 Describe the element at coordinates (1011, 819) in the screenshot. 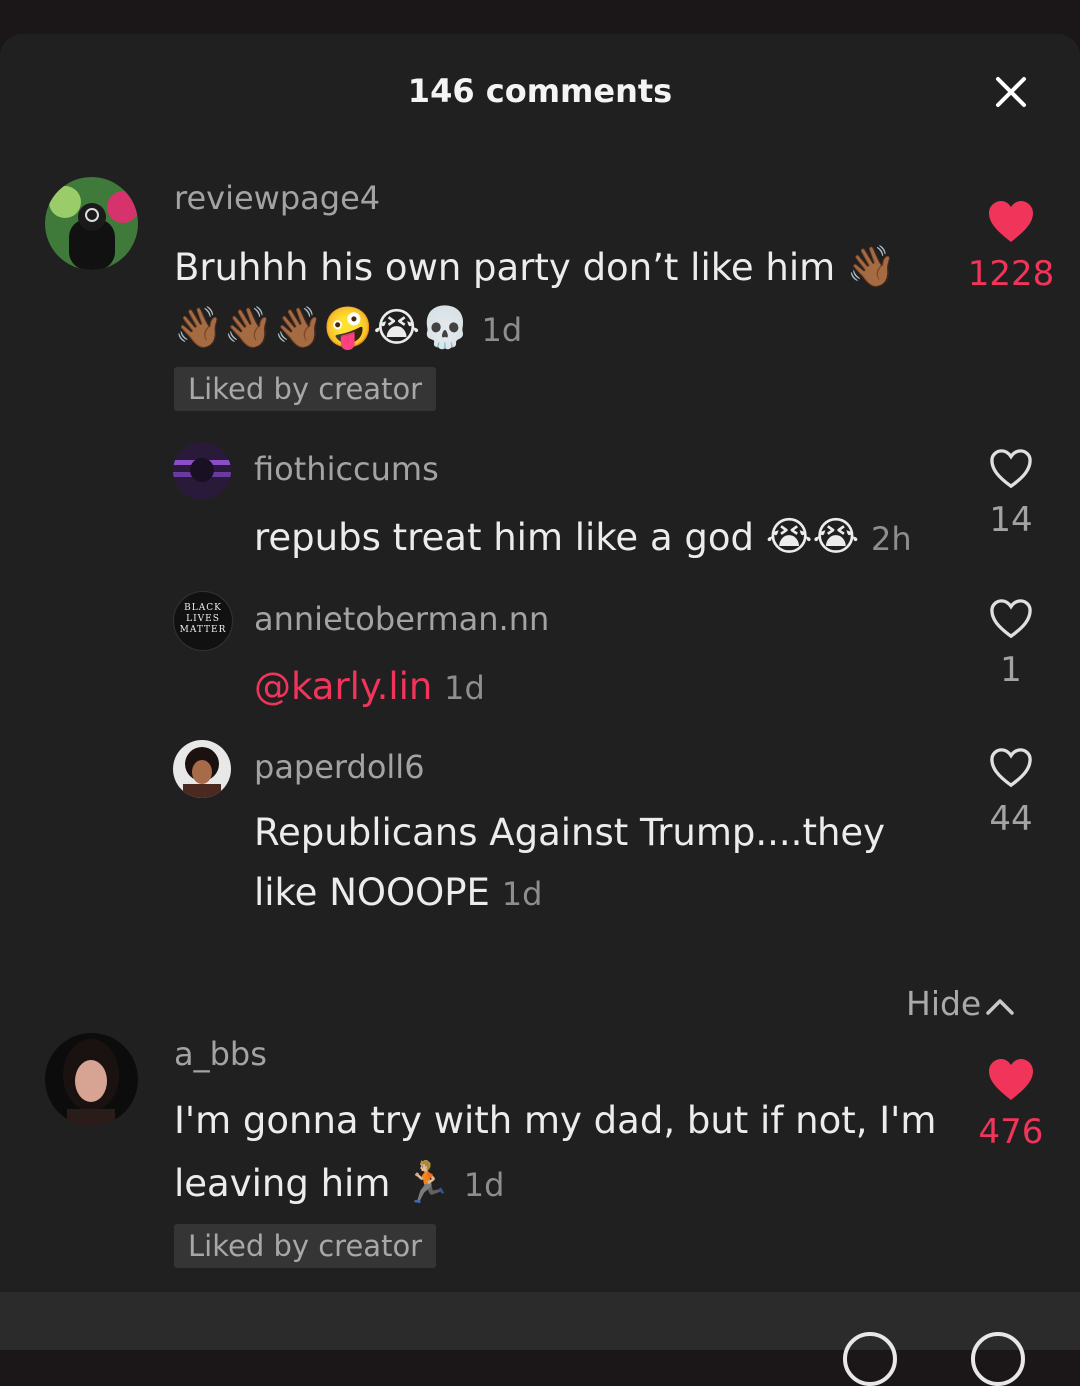

I see `like-count: 44` at that location.